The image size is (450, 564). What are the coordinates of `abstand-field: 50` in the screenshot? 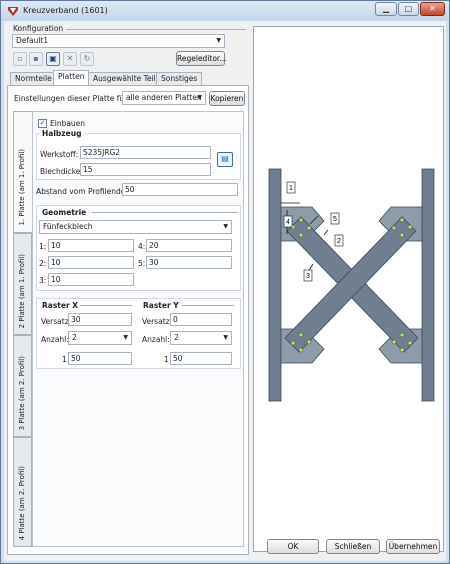 It's located at (180, 189).